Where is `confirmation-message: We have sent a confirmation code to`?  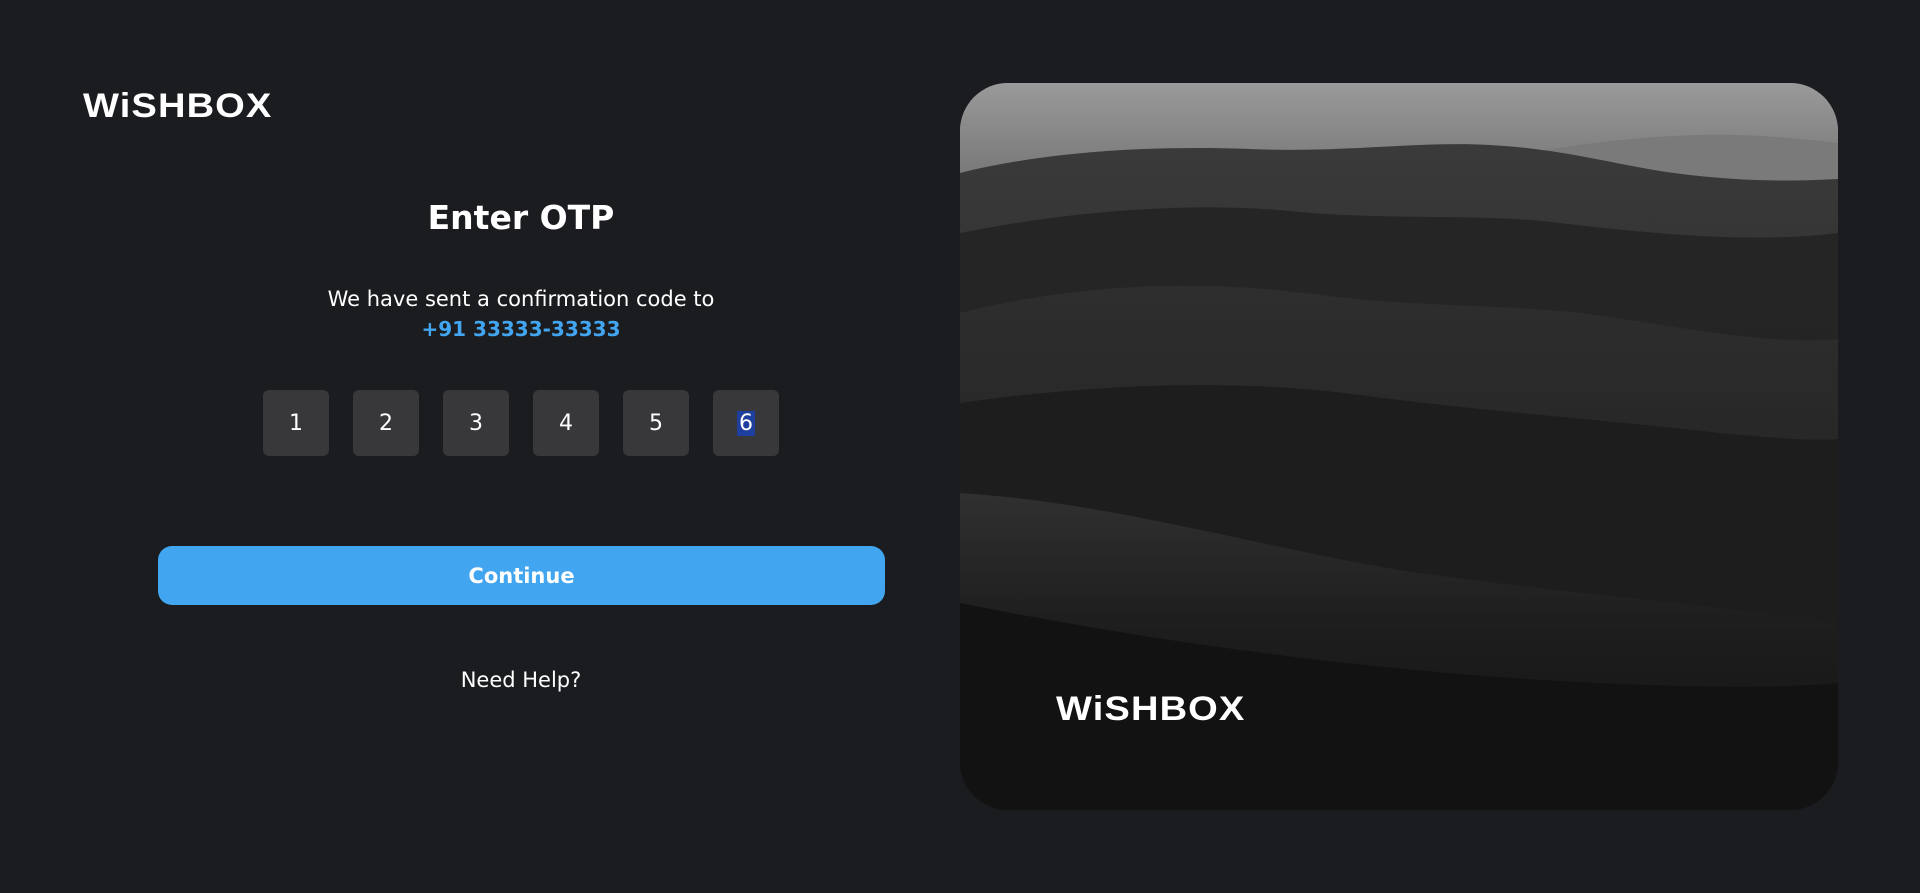 confirmation-message: We have sent a confirmation code to is located at coordinates (521, 299).